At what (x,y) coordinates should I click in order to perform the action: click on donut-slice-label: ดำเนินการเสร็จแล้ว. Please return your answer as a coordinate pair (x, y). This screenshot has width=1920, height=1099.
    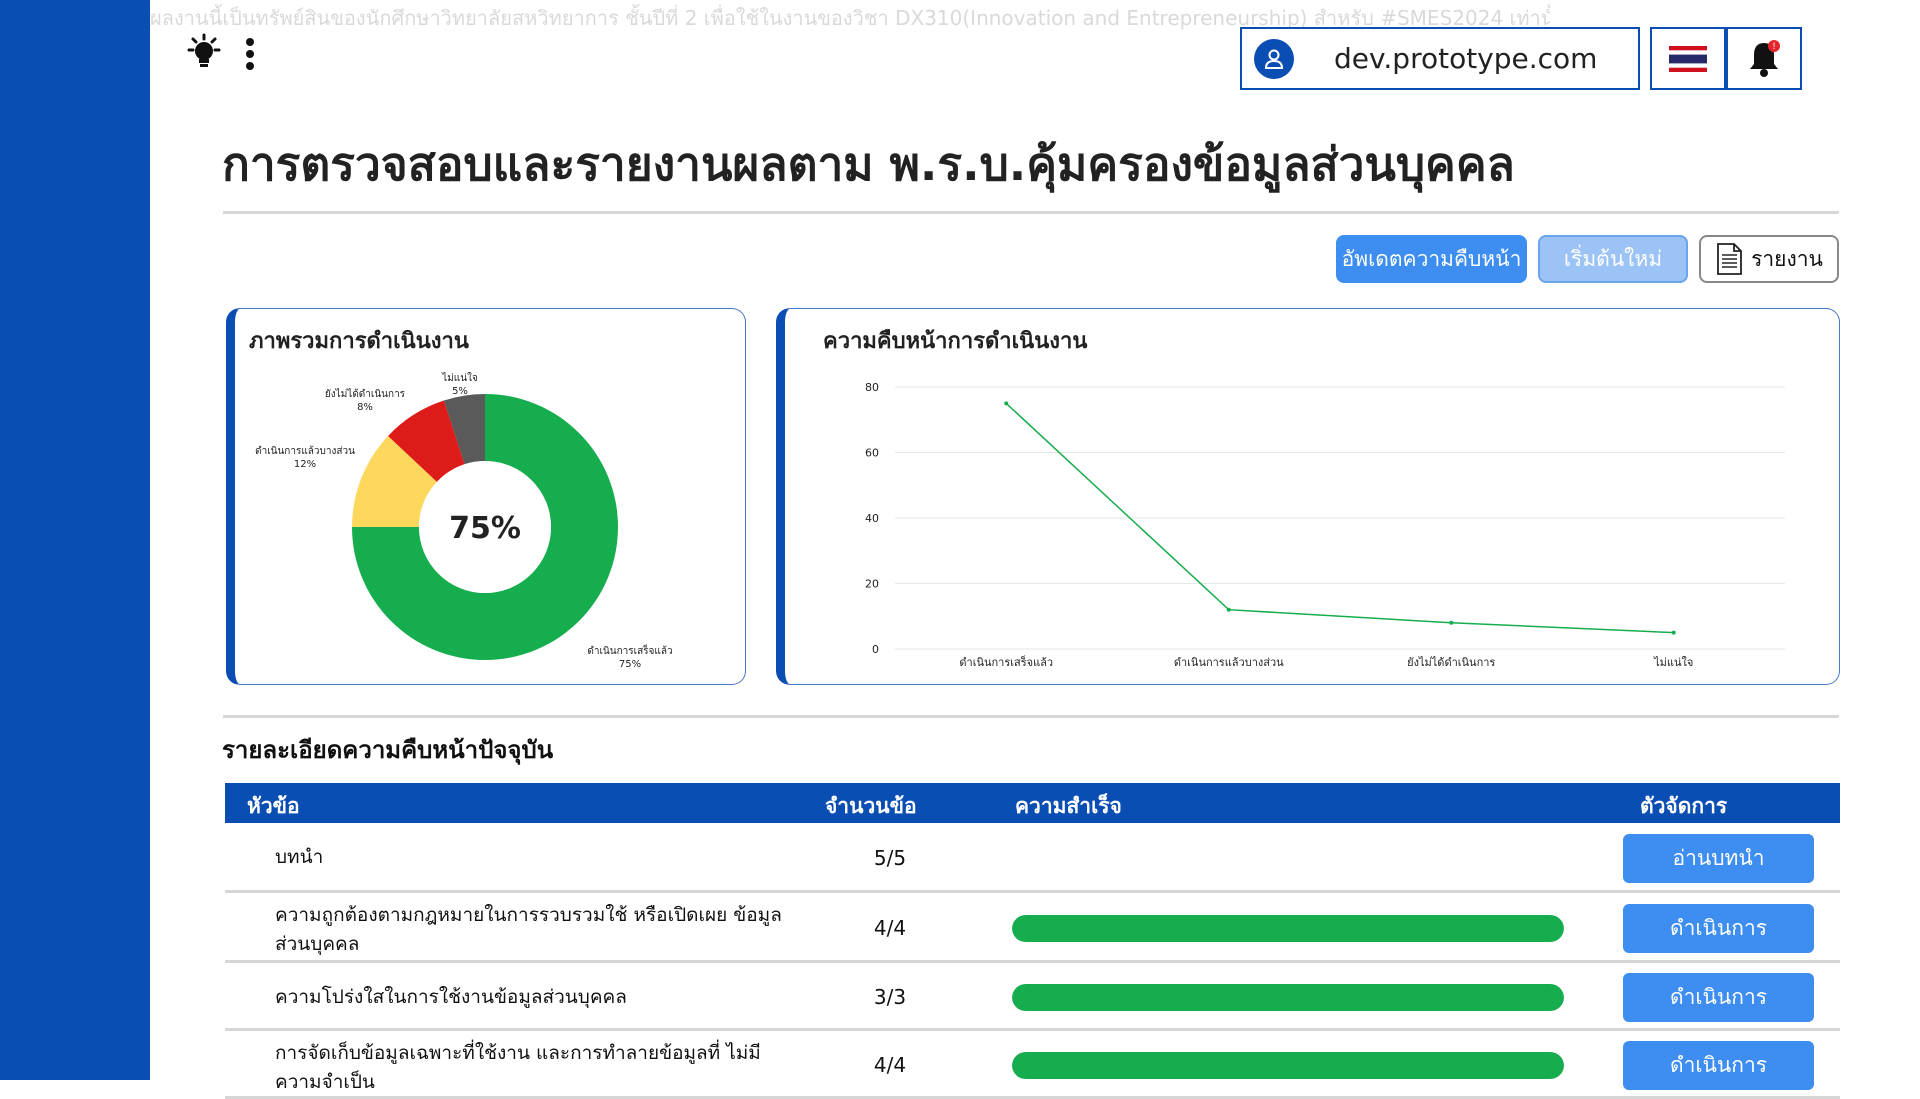
    Looking at the image, I should click on (629, 650).